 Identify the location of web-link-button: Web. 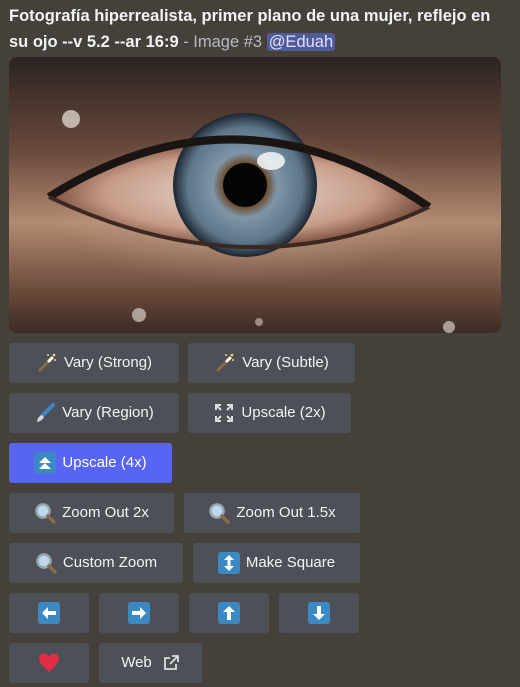
(150, 663).